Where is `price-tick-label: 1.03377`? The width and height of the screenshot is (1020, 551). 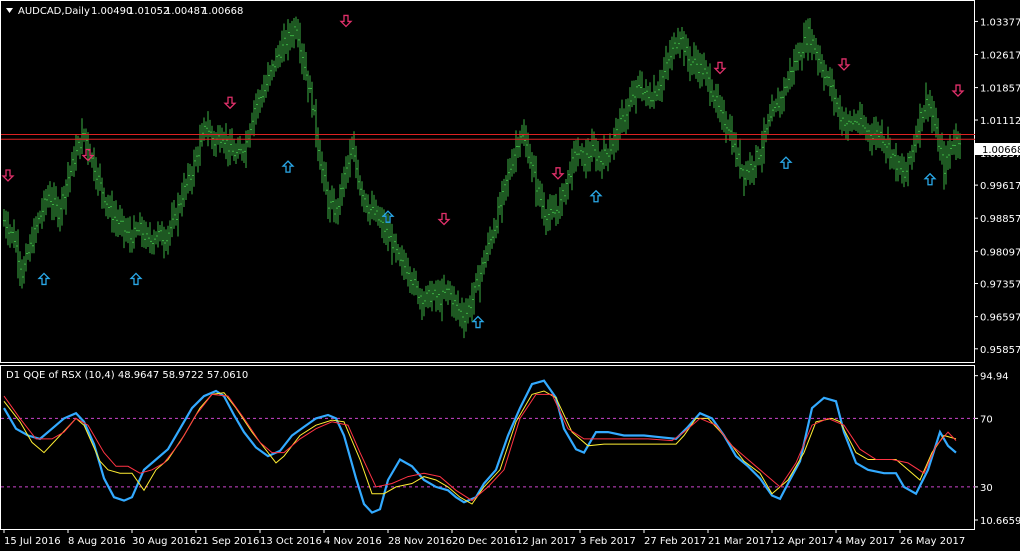
price-tick-label: 1.03377 is located at coordinates (1000, 22).